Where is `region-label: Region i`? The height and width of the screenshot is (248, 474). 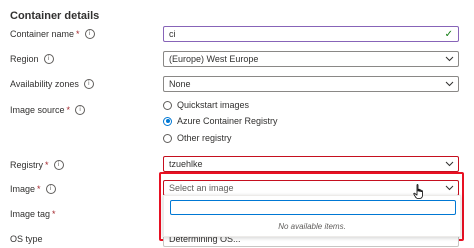
region-label: Region i is located at coordinates (32, 59).